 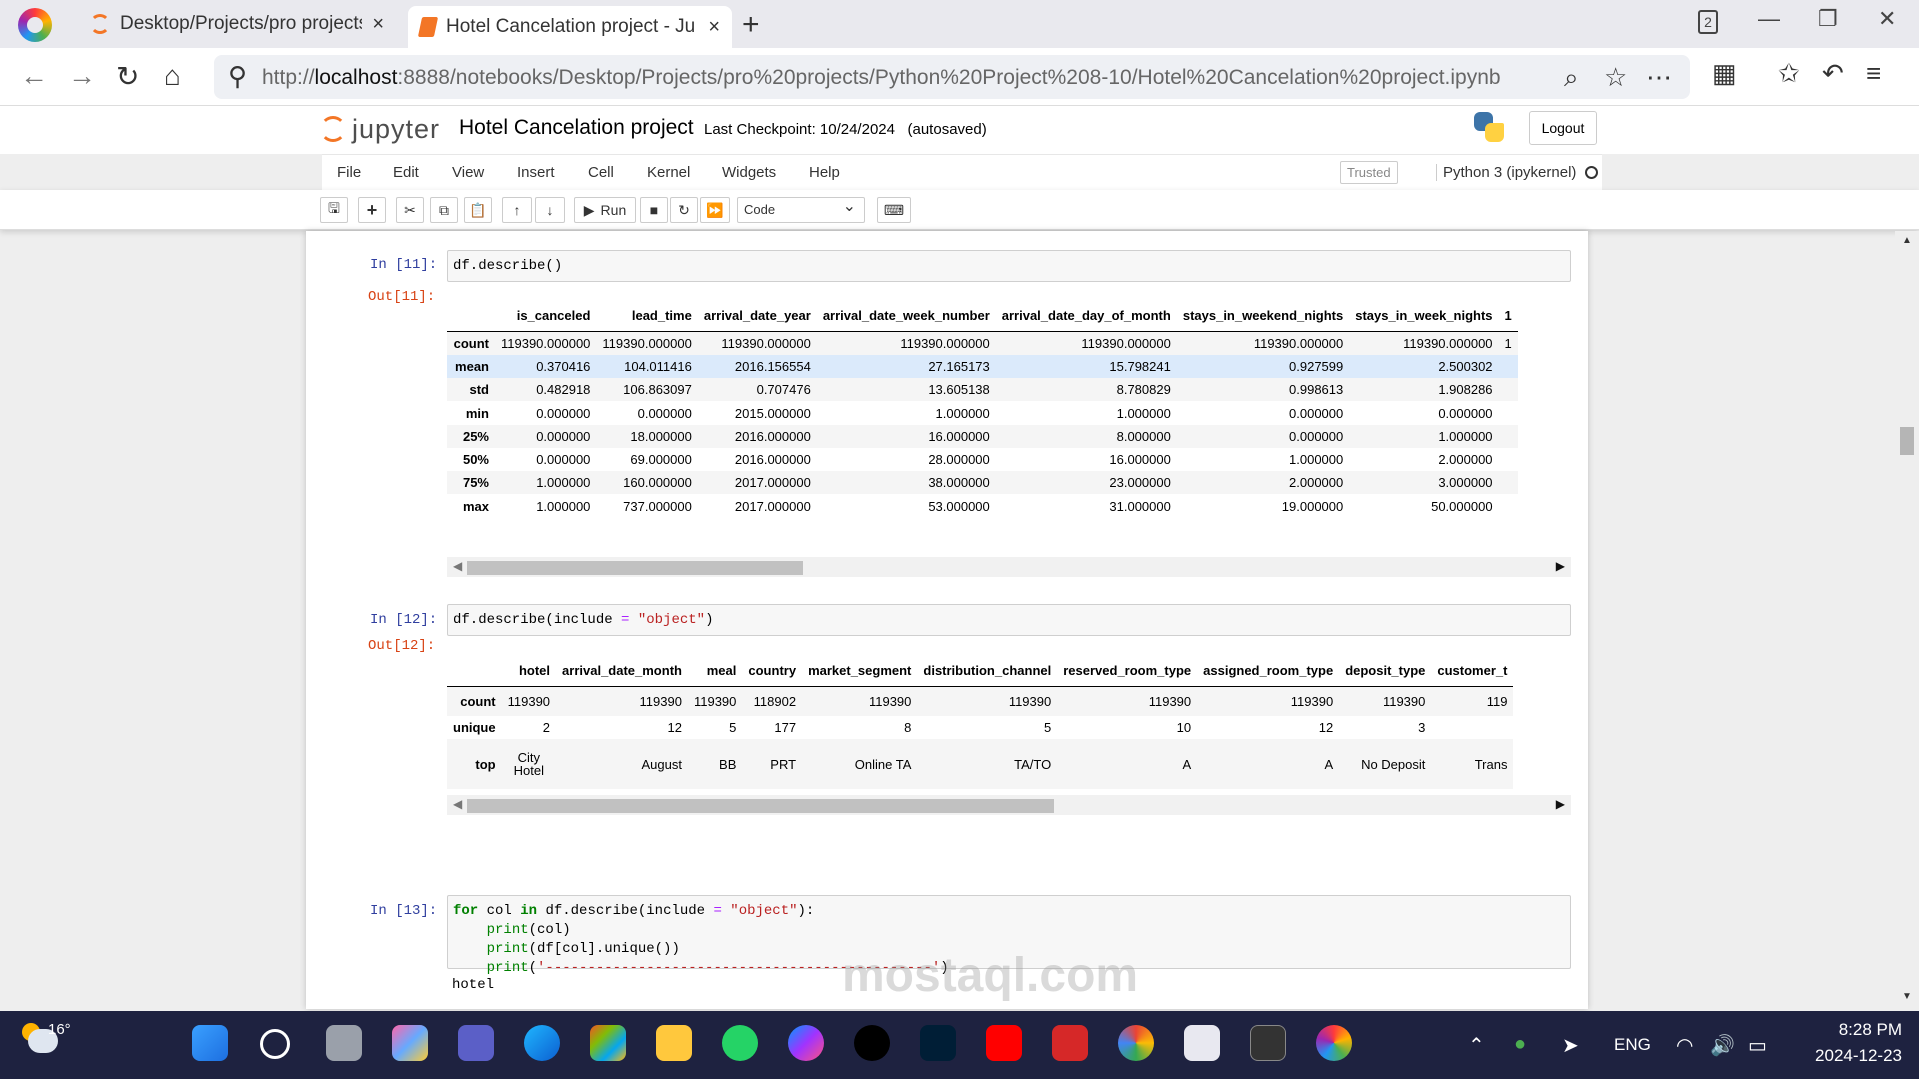 What do you see at coordinates (1833, 73) in the screenshot?
I see `undo-icon: ↶` at bounding box center [1833, 73].